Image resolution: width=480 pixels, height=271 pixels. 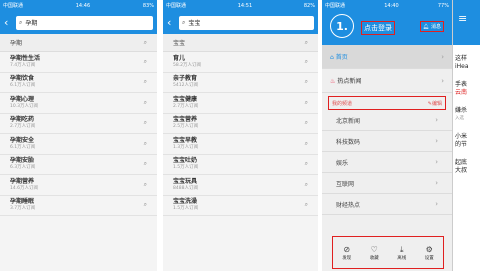 What do you see at coordinates (348, 205) in the screenshot?
I see `channel-label: 财经热点` at bounding box center [348, 205].